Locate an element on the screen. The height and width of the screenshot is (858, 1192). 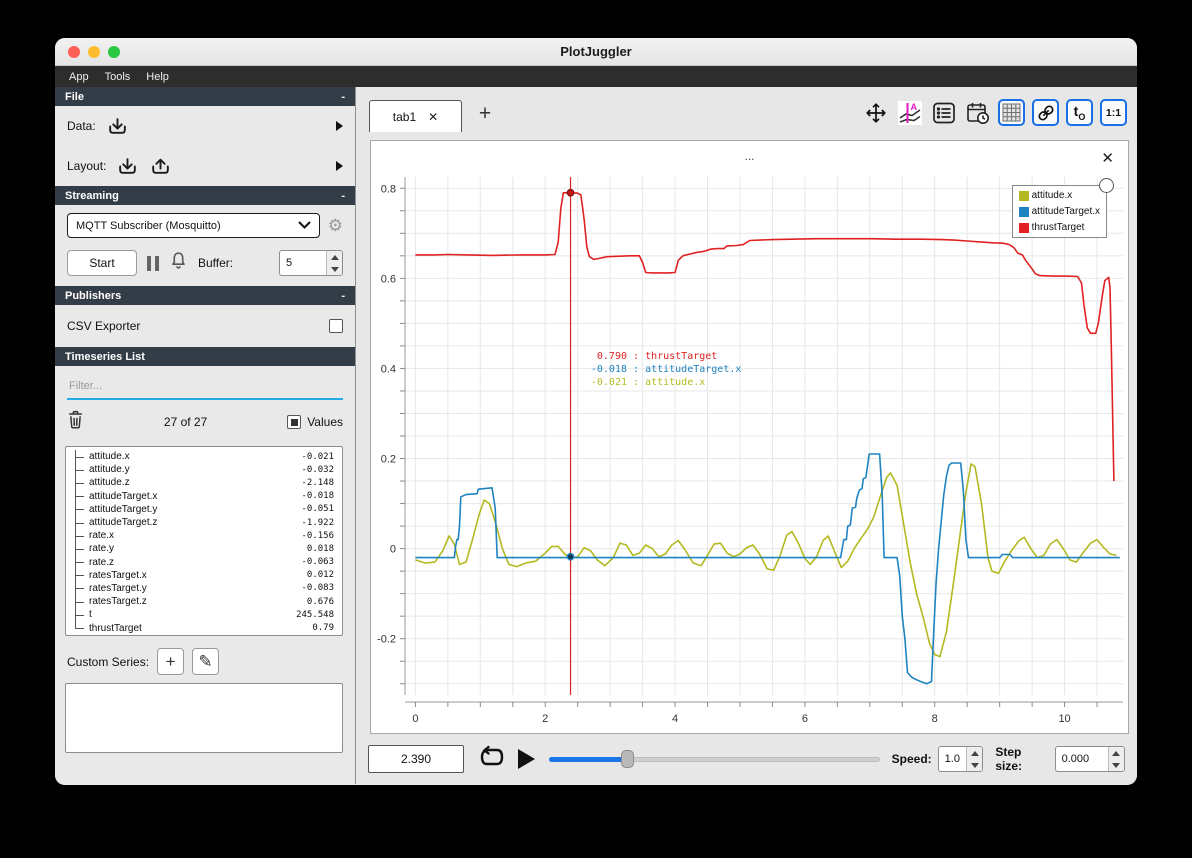
csv-exporter-checkbox is located at coordinates (336, 326).